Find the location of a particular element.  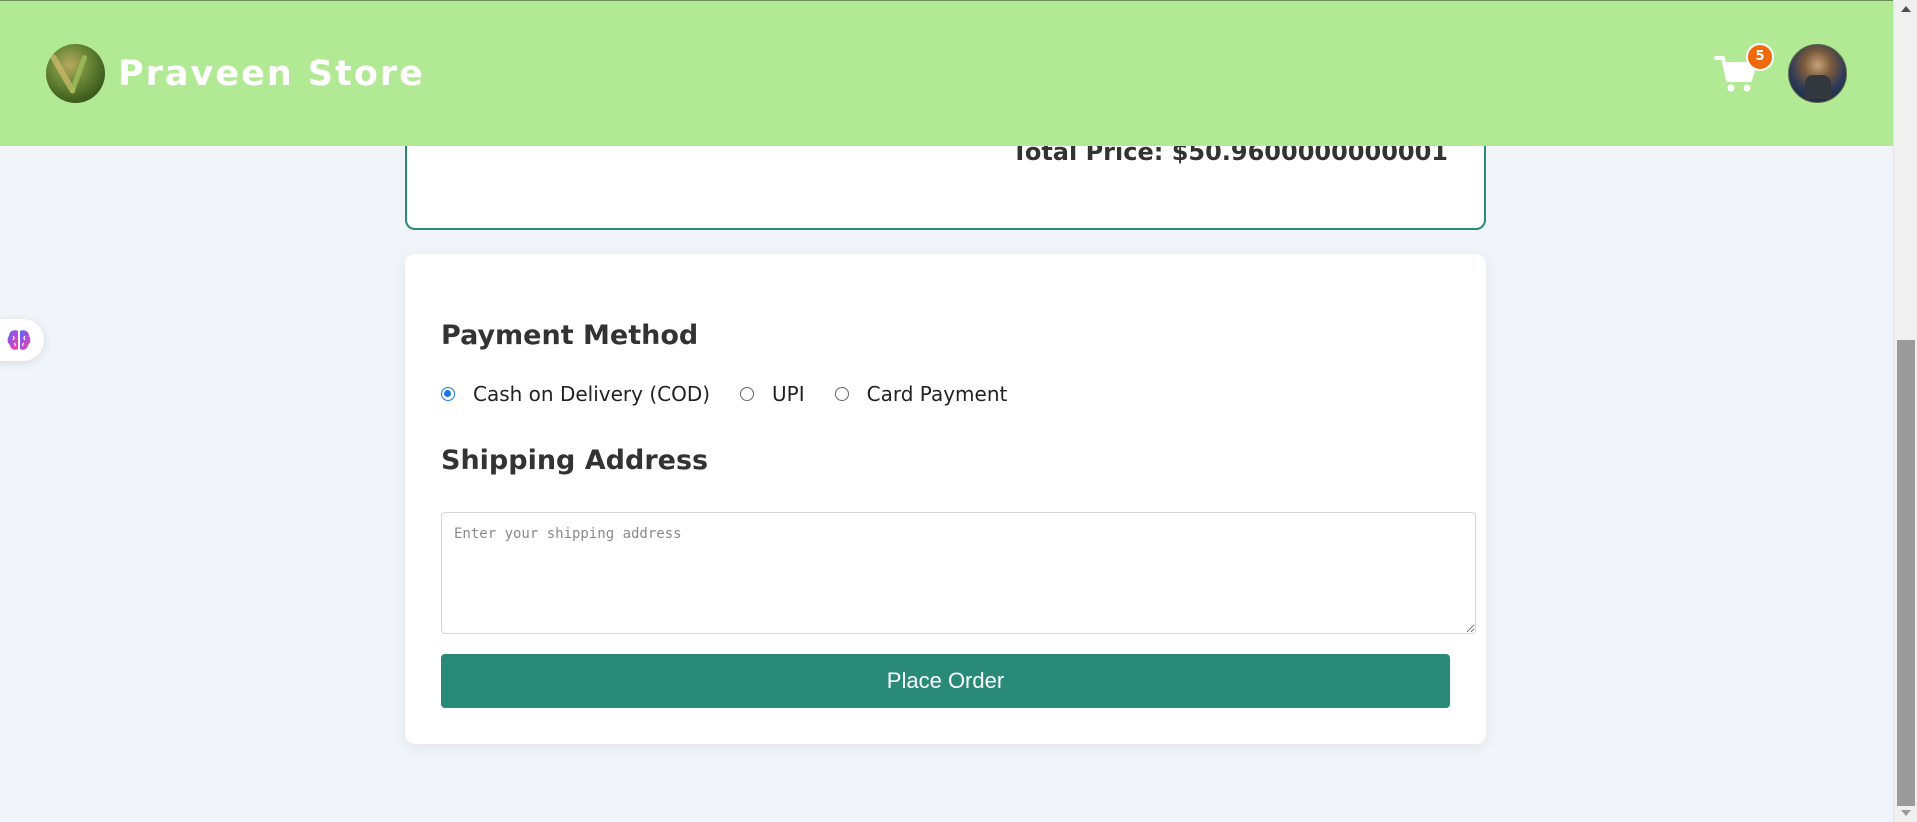

radio-card is located at coordinates (841, 394).